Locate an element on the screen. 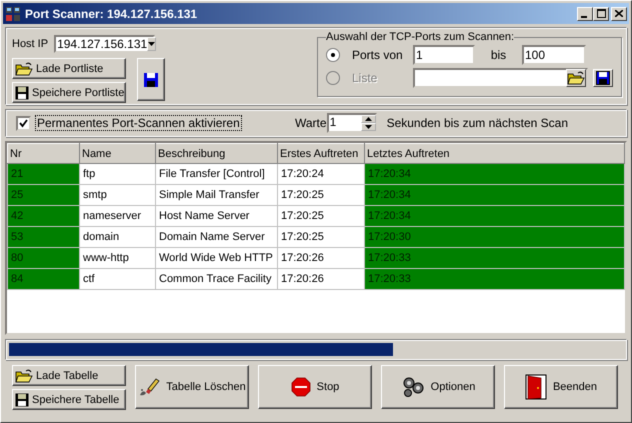  table-cell: Domain Name Server is located at coordinates (217, 237).